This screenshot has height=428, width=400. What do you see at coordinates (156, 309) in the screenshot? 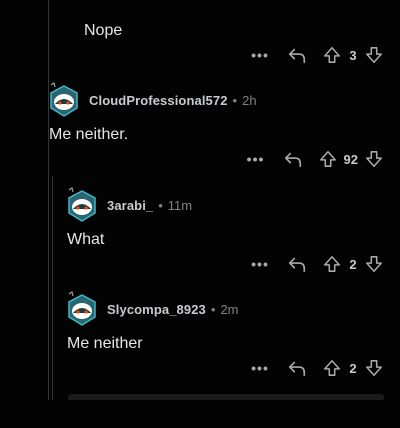
I see `comment-author: Slycompa_8923` at bounding box center [156, 309].